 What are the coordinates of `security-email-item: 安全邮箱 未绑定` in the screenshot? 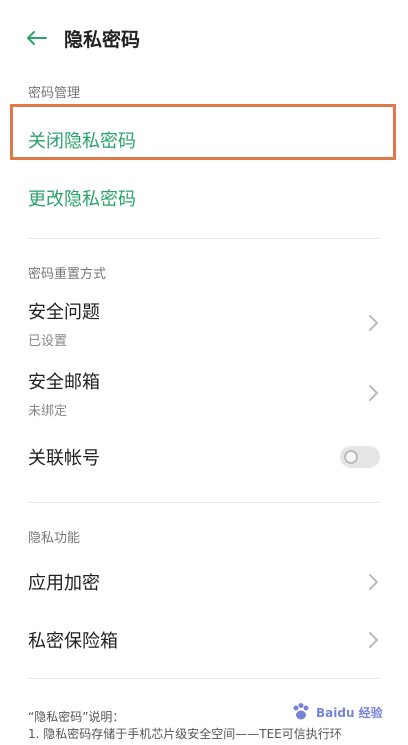 It's located at (204, 393).